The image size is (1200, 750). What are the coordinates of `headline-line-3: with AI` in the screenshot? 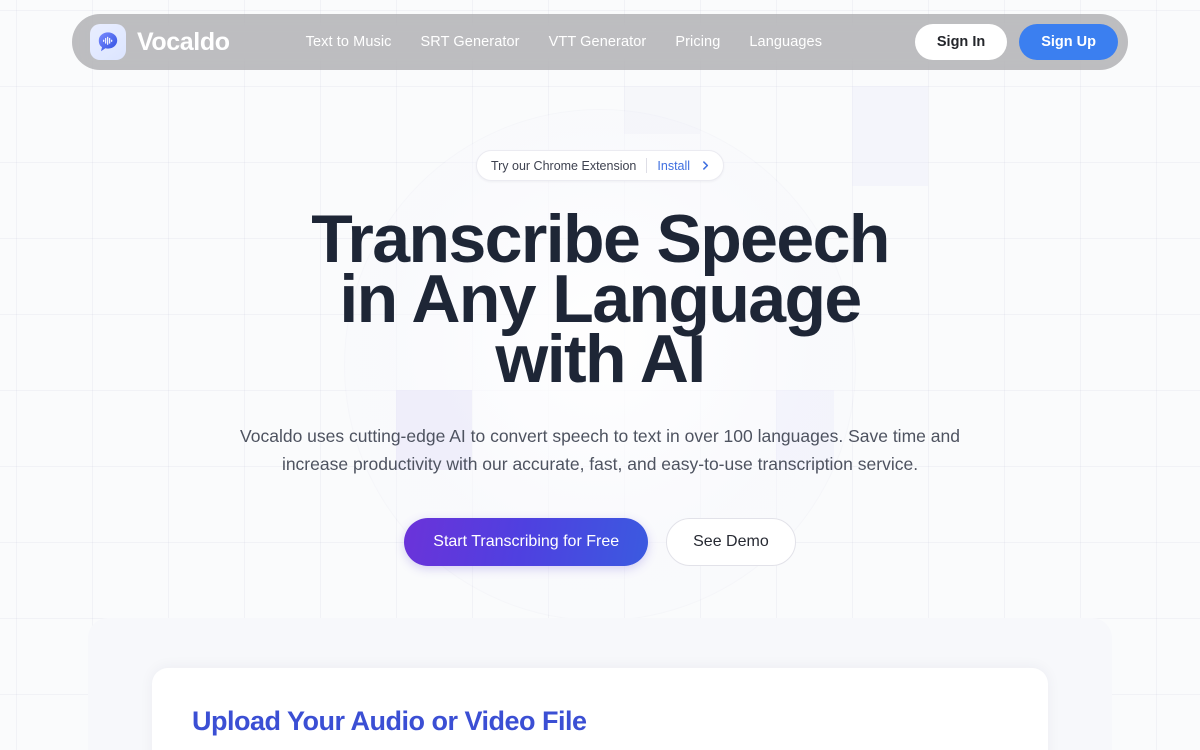 It's located at (600, 359).